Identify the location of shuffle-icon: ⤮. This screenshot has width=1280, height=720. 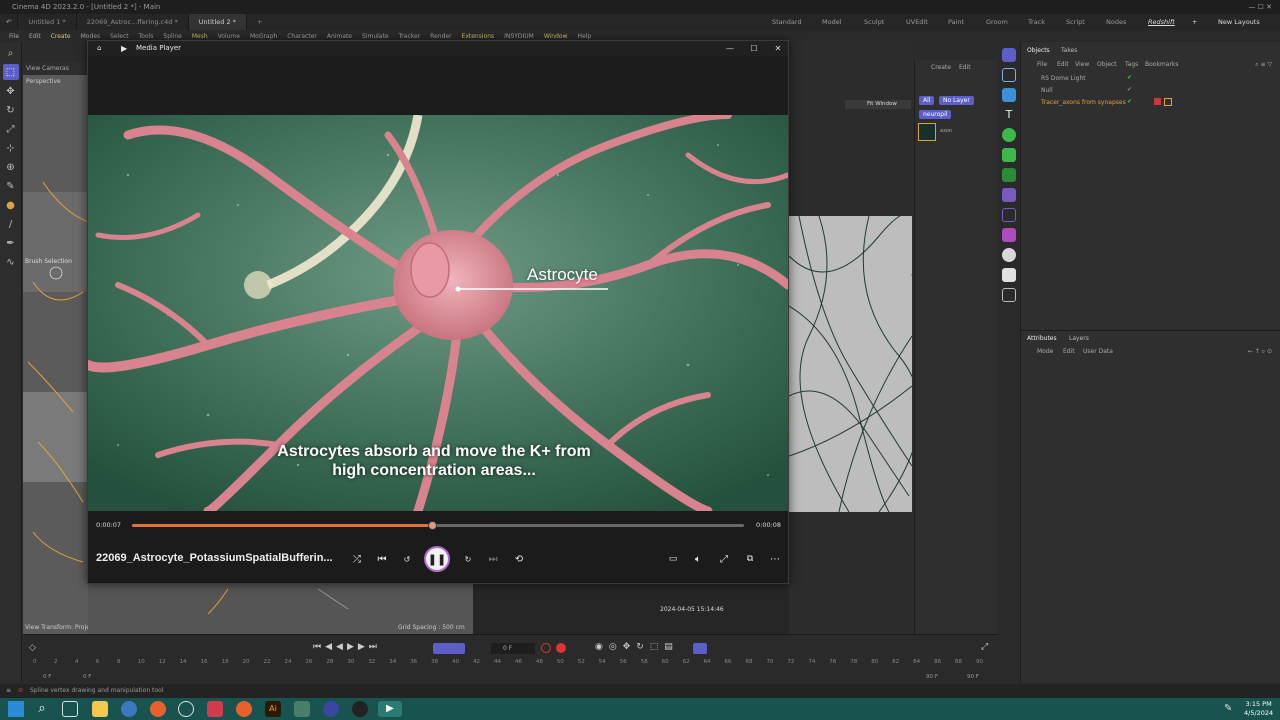
(357, 559).